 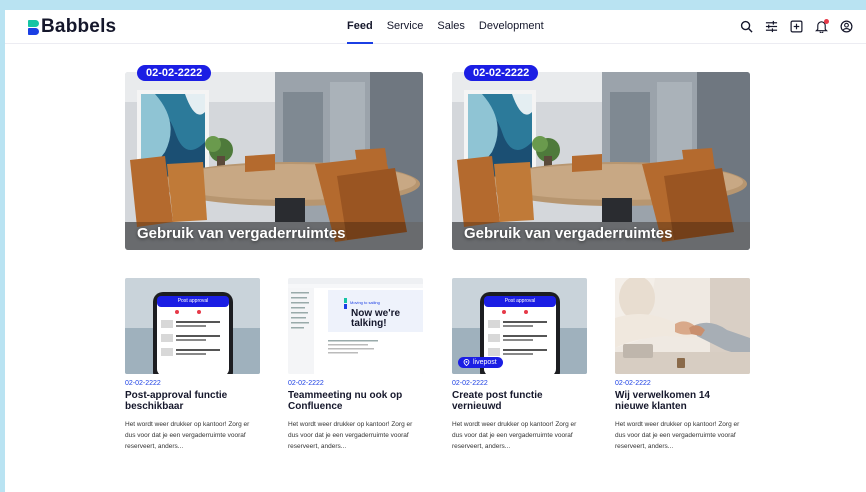 What do you see at coordinates (192, 326) in the screenshot?
I see `phone-app-image: Post approval` at bounding box center [192, 326].